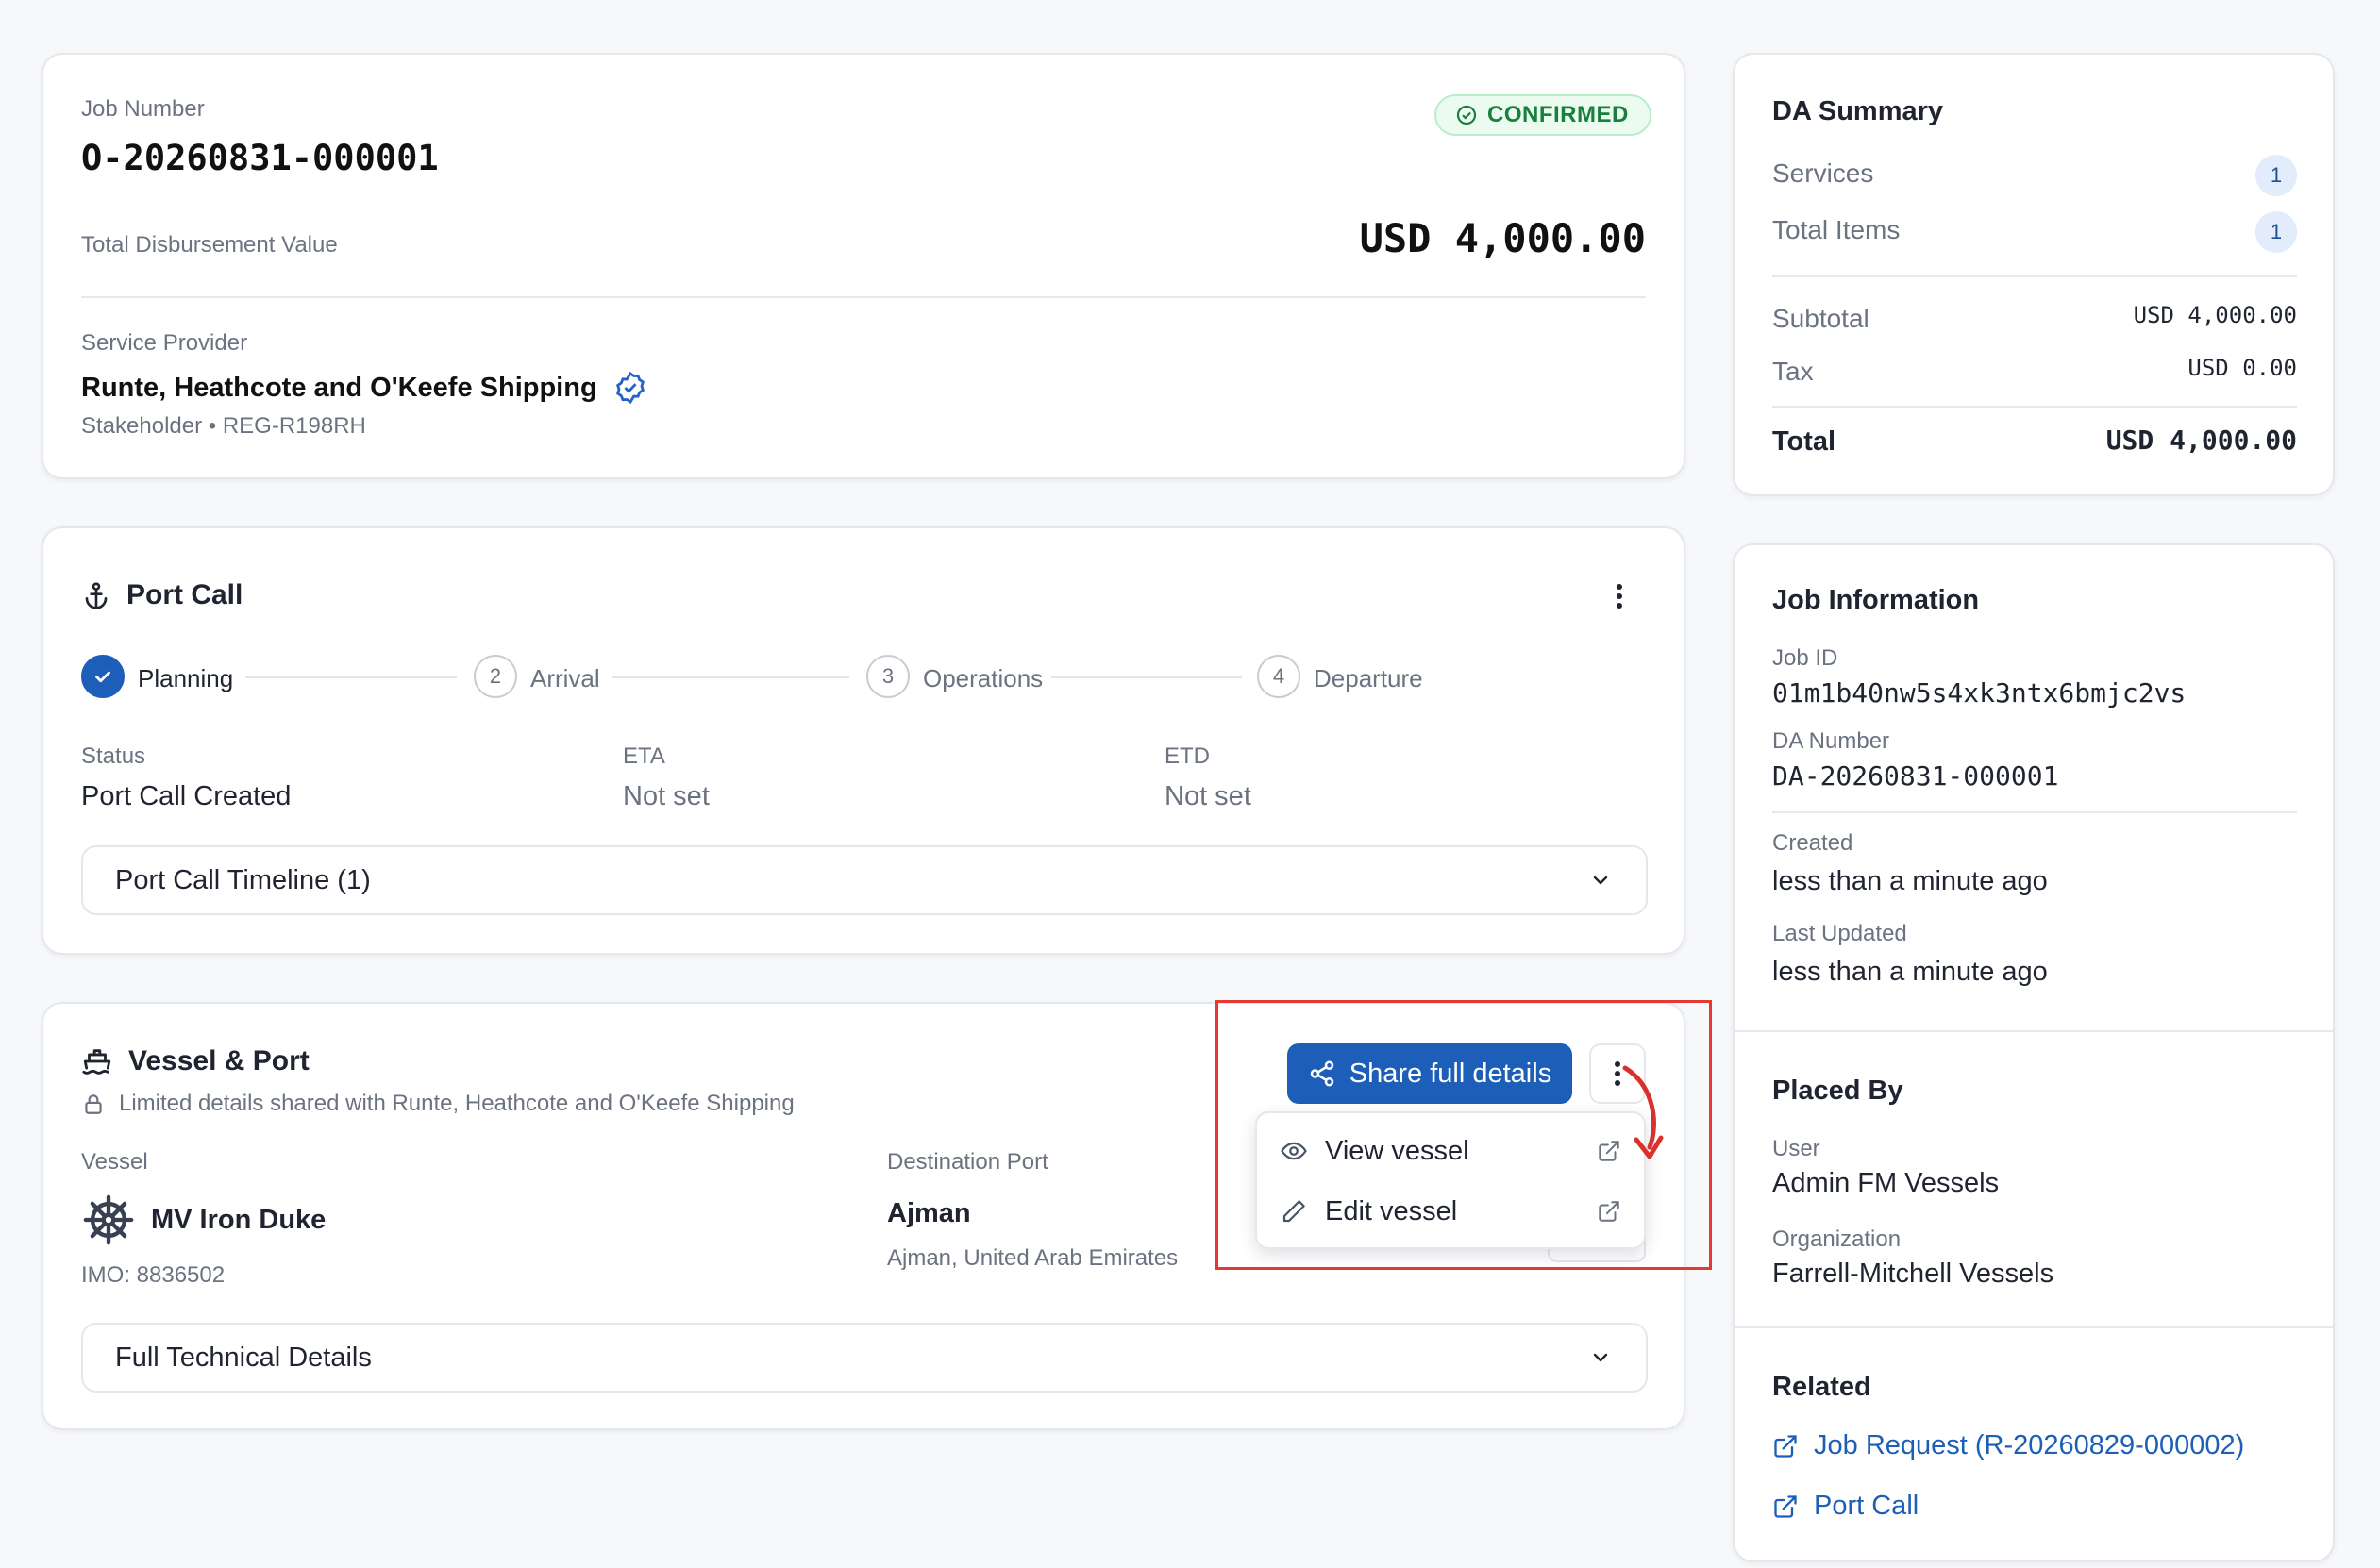 This screenshot has width=2380, height=1568. What do you see at coordinates (1187, 756) in the screenshot?
I see `etd-label: ETD` at bounding box center [1187, 756].